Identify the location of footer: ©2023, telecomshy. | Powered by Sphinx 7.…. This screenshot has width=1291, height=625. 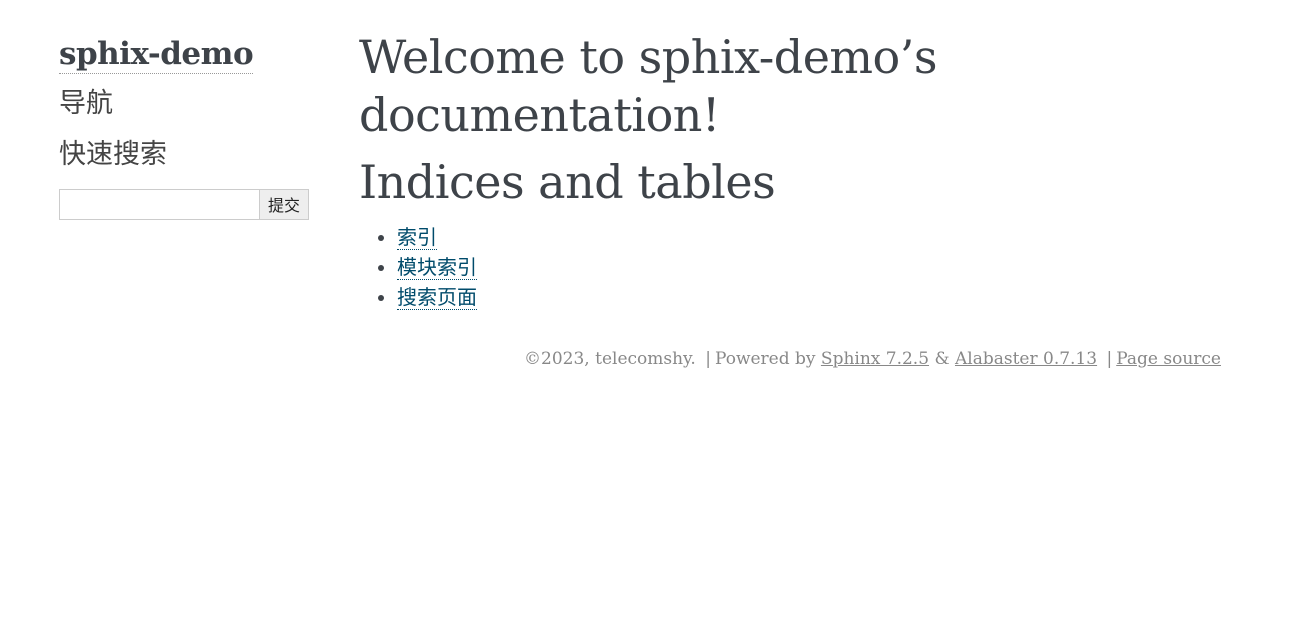
(872, 359).